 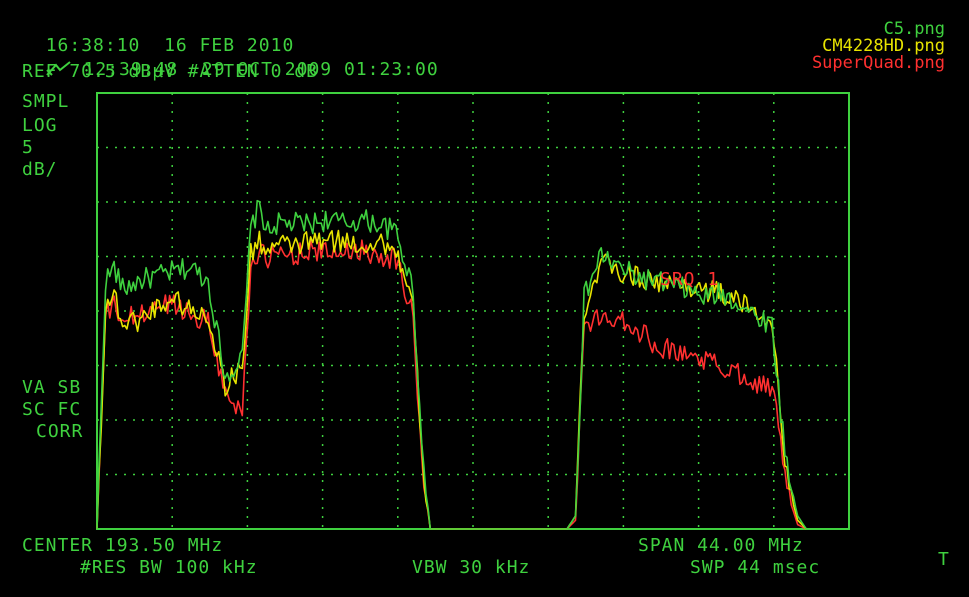 What do you see at coordinates (944, 559) in the screenshot?
I see `corner-indicator: T` at bounding box center [944, 559].